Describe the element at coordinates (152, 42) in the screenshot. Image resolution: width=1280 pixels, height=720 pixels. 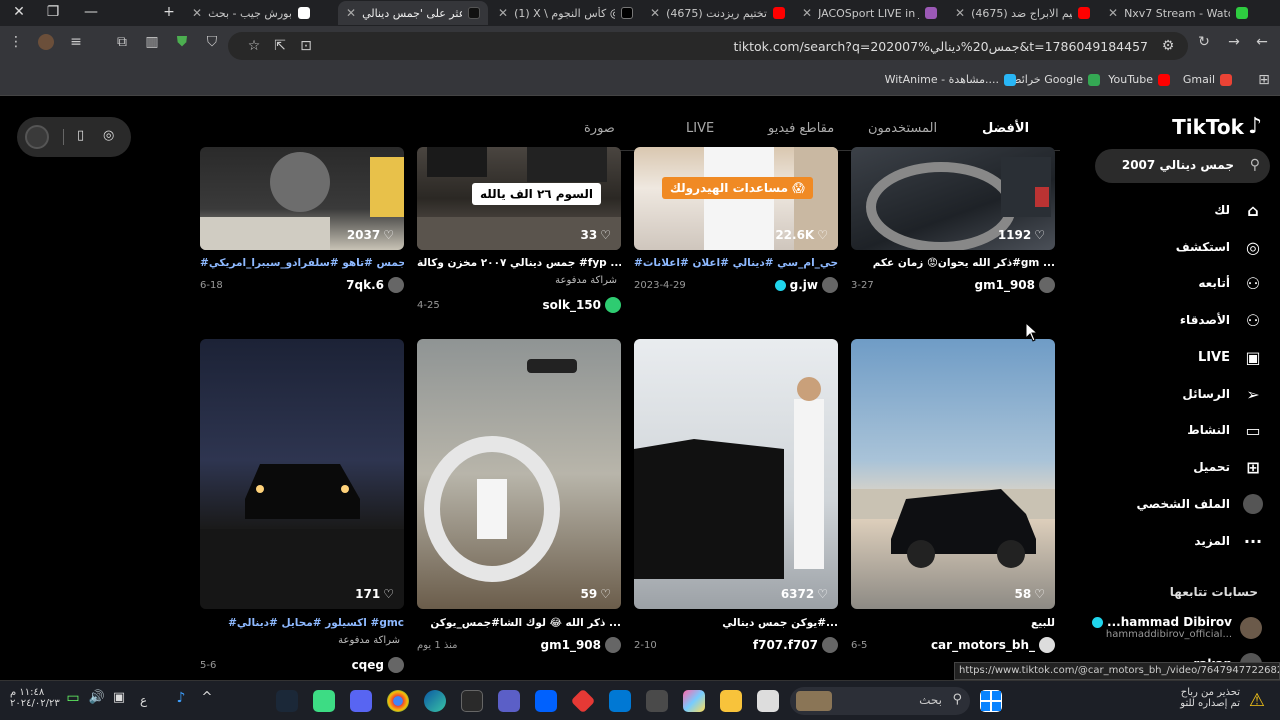
I see `extension-icon: ▥` at that location.